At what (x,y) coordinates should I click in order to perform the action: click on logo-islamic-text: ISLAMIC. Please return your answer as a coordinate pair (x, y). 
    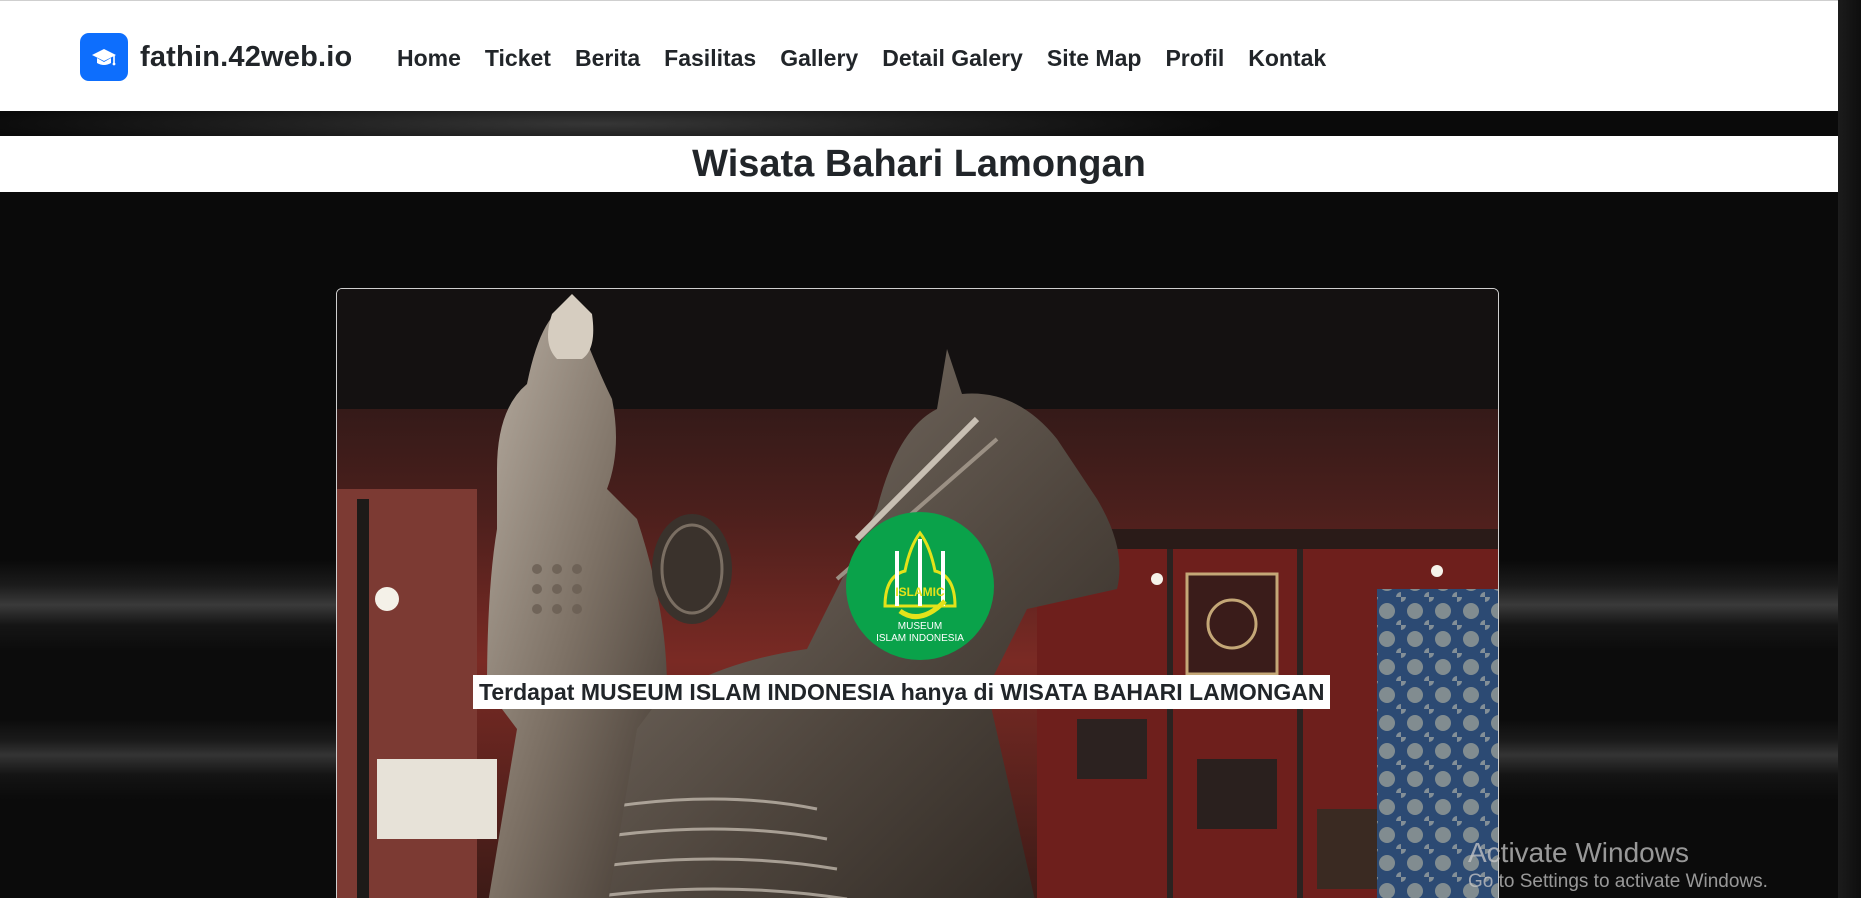
    Looking at the image, I should click on (920, 592).